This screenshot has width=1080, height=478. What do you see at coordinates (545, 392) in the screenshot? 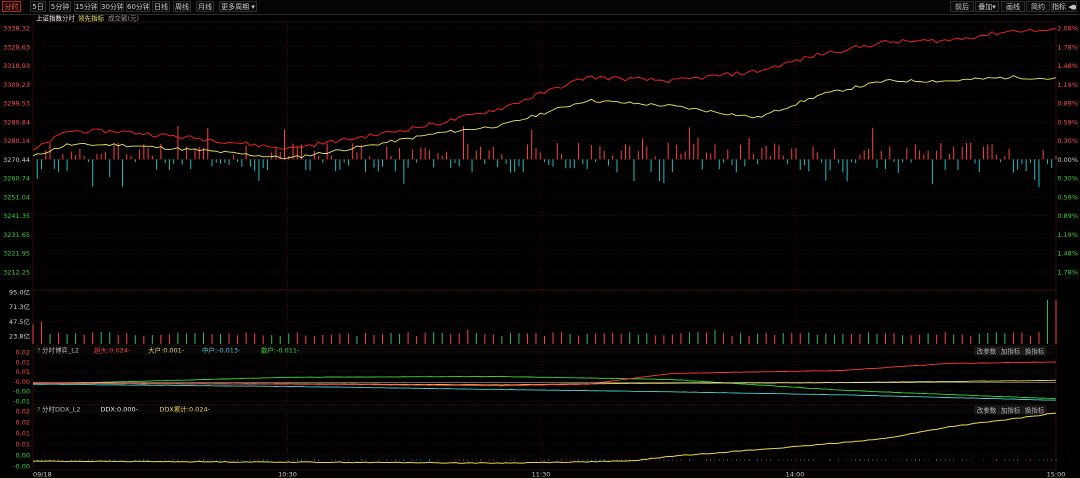
I see `l2-medium-line` at bounding box center [545, 392].